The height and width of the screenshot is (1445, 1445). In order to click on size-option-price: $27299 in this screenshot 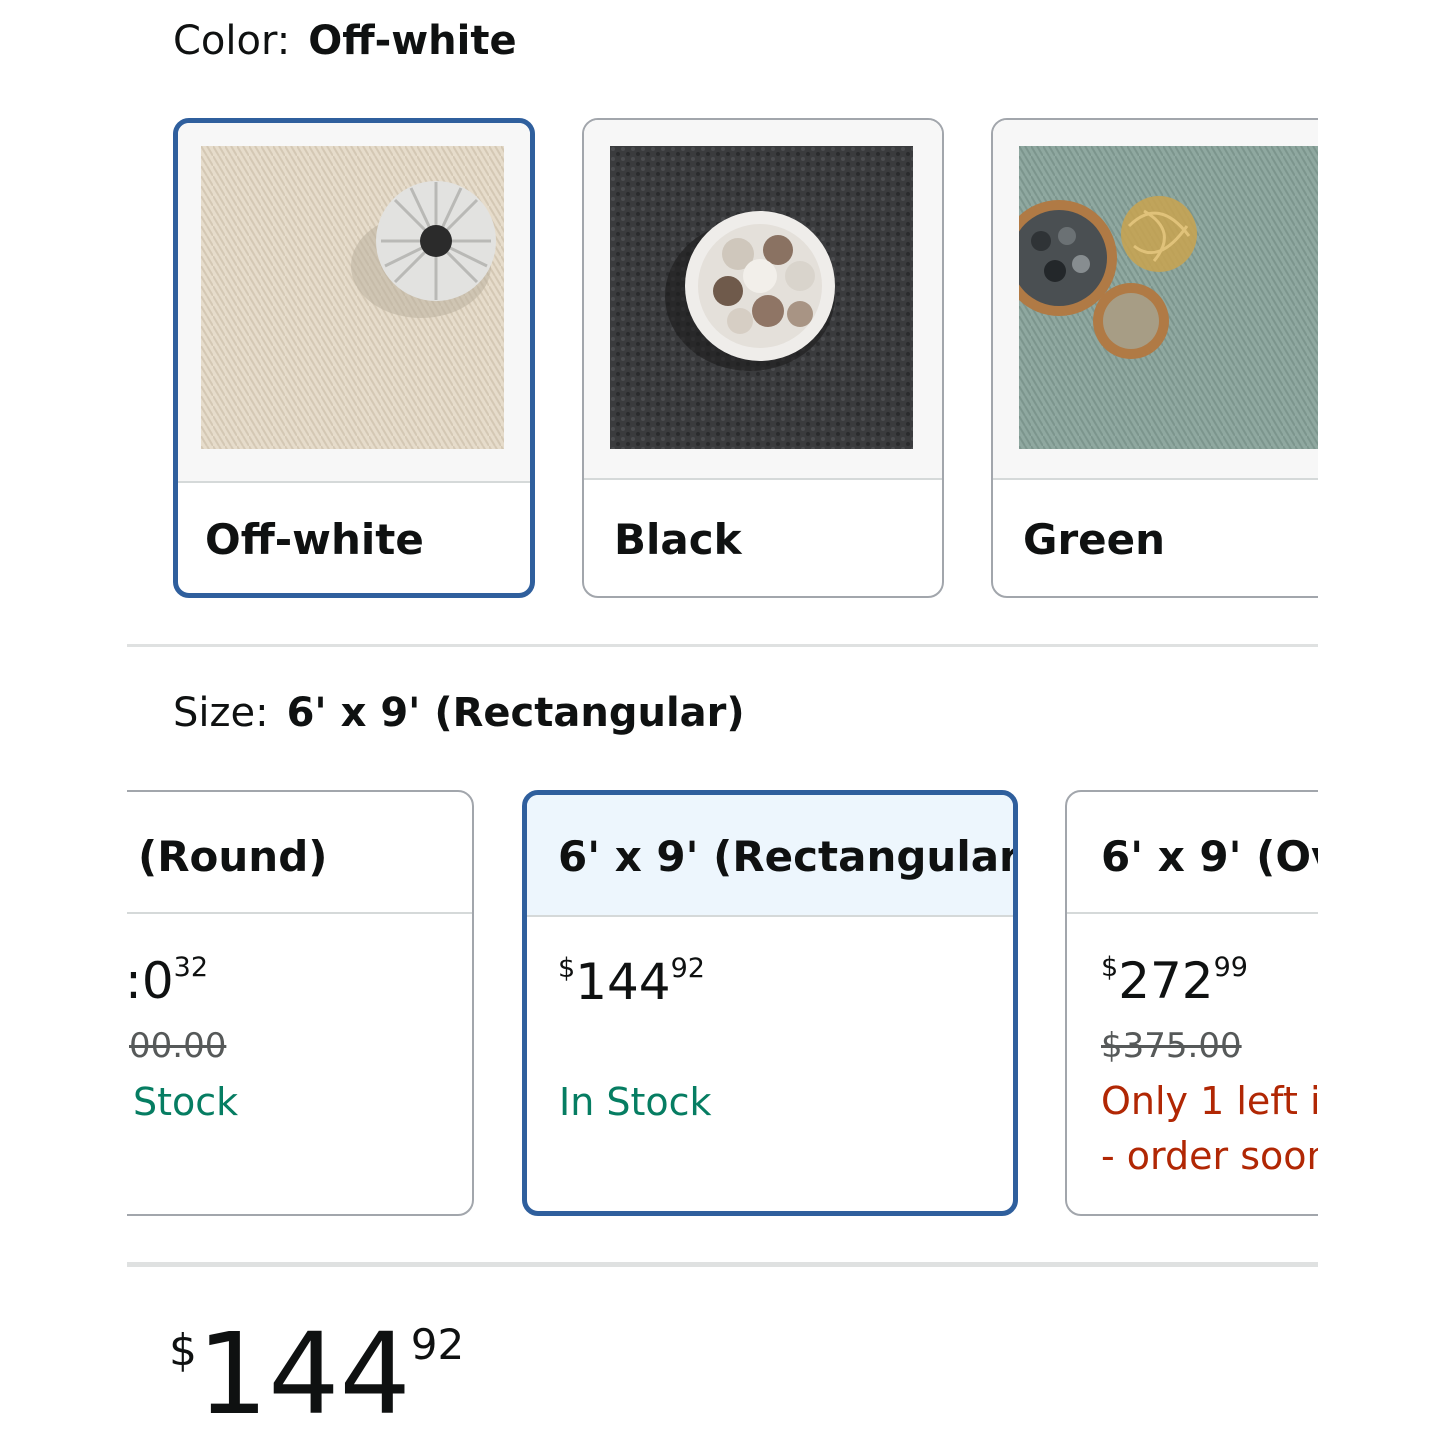, I will do `click(1174, 981)`.